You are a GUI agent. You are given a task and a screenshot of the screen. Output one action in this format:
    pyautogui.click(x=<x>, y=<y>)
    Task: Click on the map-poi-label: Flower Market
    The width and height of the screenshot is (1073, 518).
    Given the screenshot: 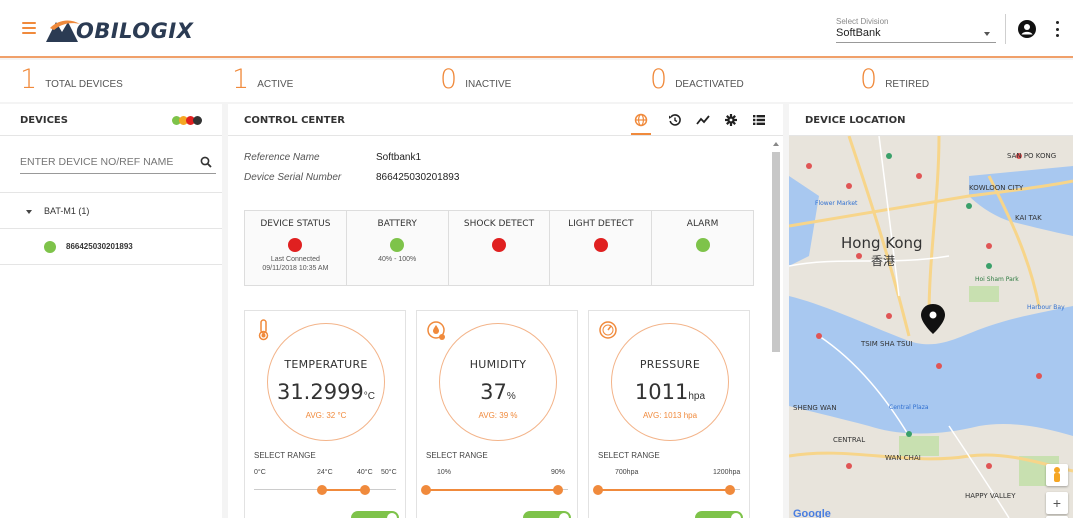 What is the action you would take?
    pyautogui.click(x=836, y=203)
    